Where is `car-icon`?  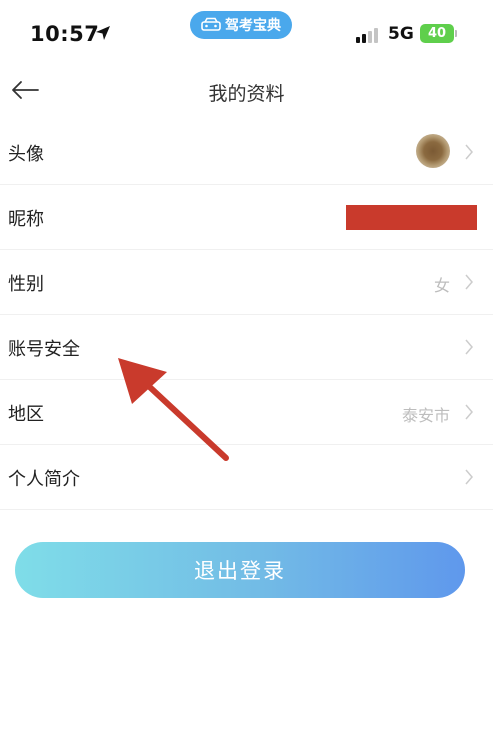
car-icon is located at coordinates (211, 24).